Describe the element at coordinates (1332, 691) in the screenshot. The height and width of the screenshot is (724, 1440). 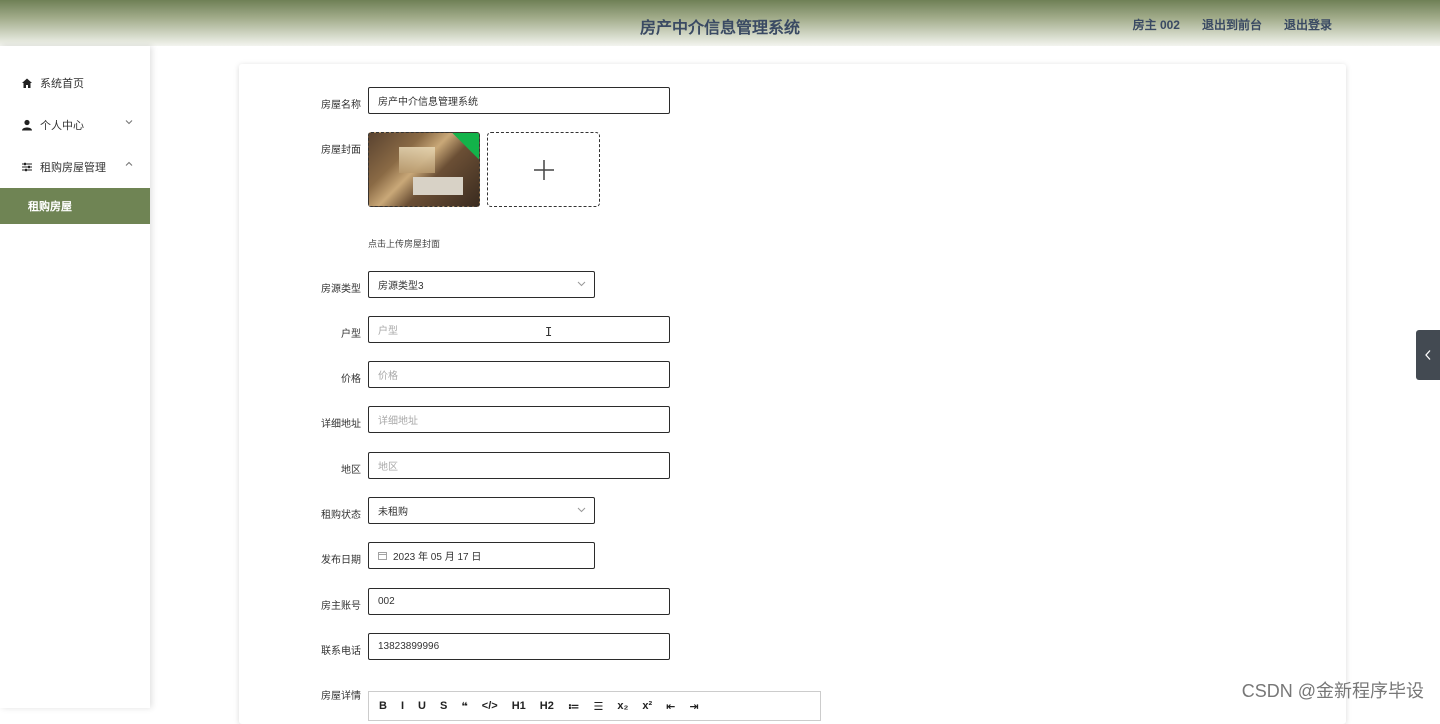
I see `watermark: CSDN @金新程序毕设` at that location.